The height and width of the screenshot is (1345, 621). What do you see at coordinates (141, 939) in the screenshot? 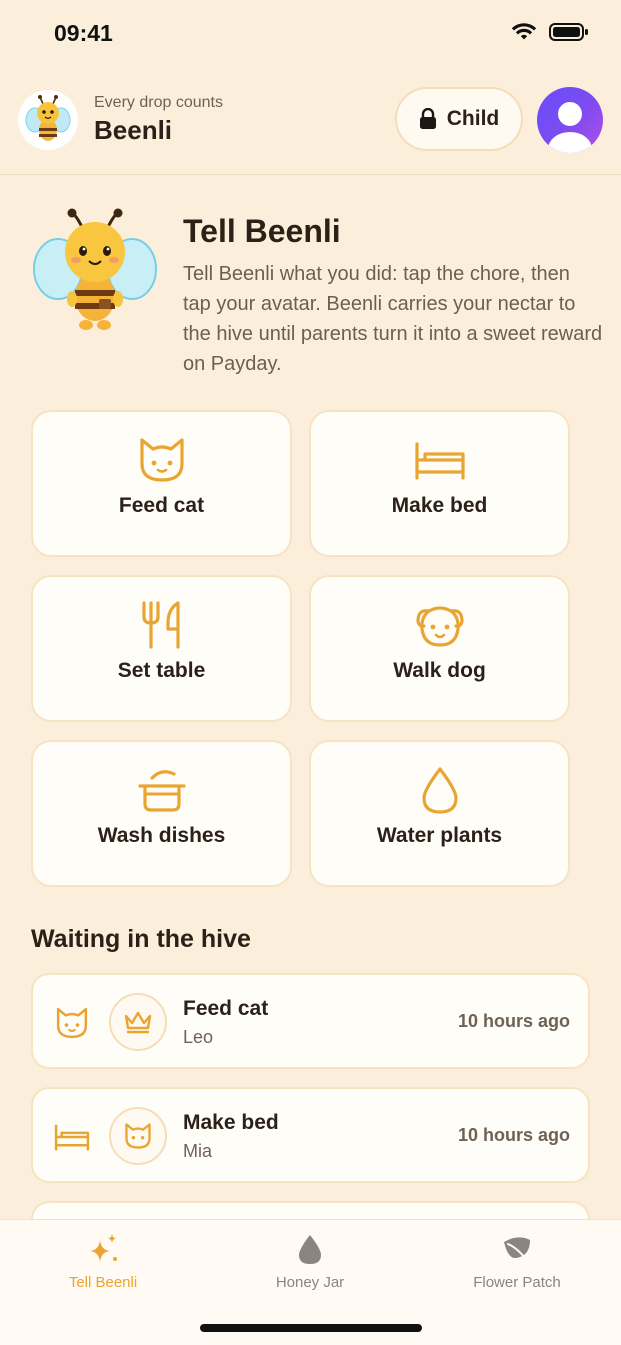
I see `waiting-section-title: Waiting in the hive` at bounding box center [141, 939].